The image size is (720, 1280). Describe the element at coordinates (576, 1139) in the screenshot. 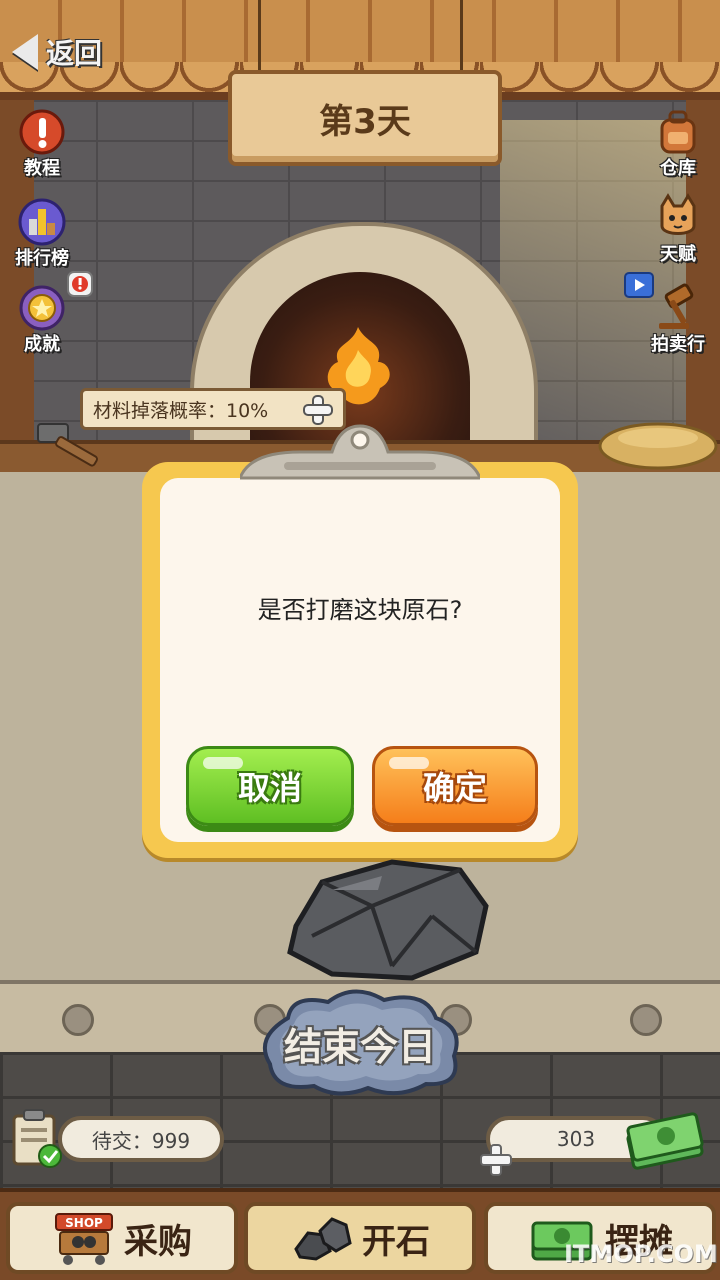

I see `money-value: 303` at that location.